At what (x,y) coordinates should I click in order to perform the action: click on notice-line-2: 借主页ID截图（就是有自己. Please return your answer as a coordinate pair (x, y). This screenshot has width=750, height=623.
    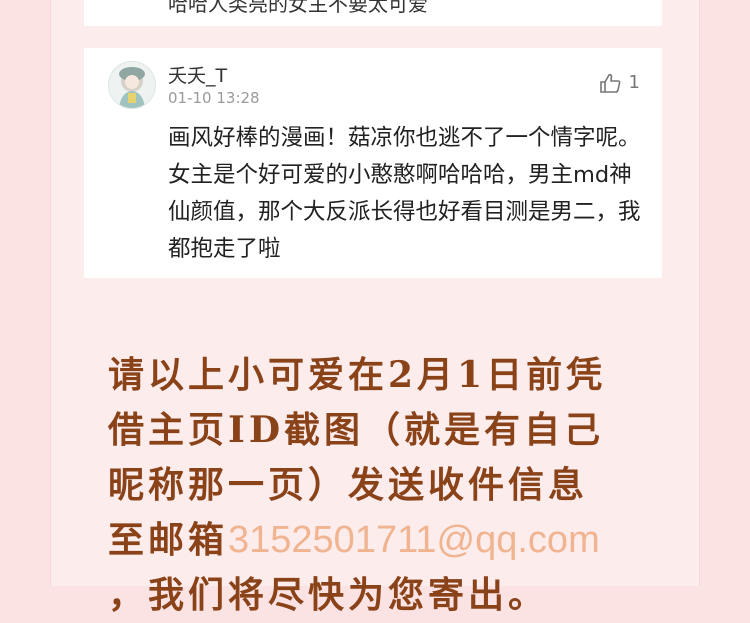
    Looking at the image, I should click on (356, 430).